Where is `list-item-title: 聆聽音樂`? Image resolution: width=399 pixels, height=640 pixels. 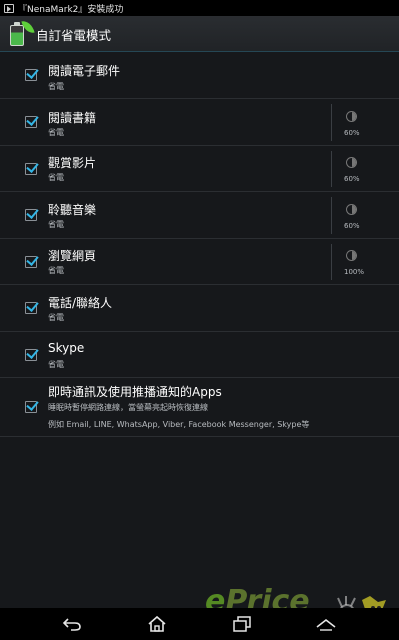 list-item-title: 聆聽音樂 is located at coordinates (72, 210).